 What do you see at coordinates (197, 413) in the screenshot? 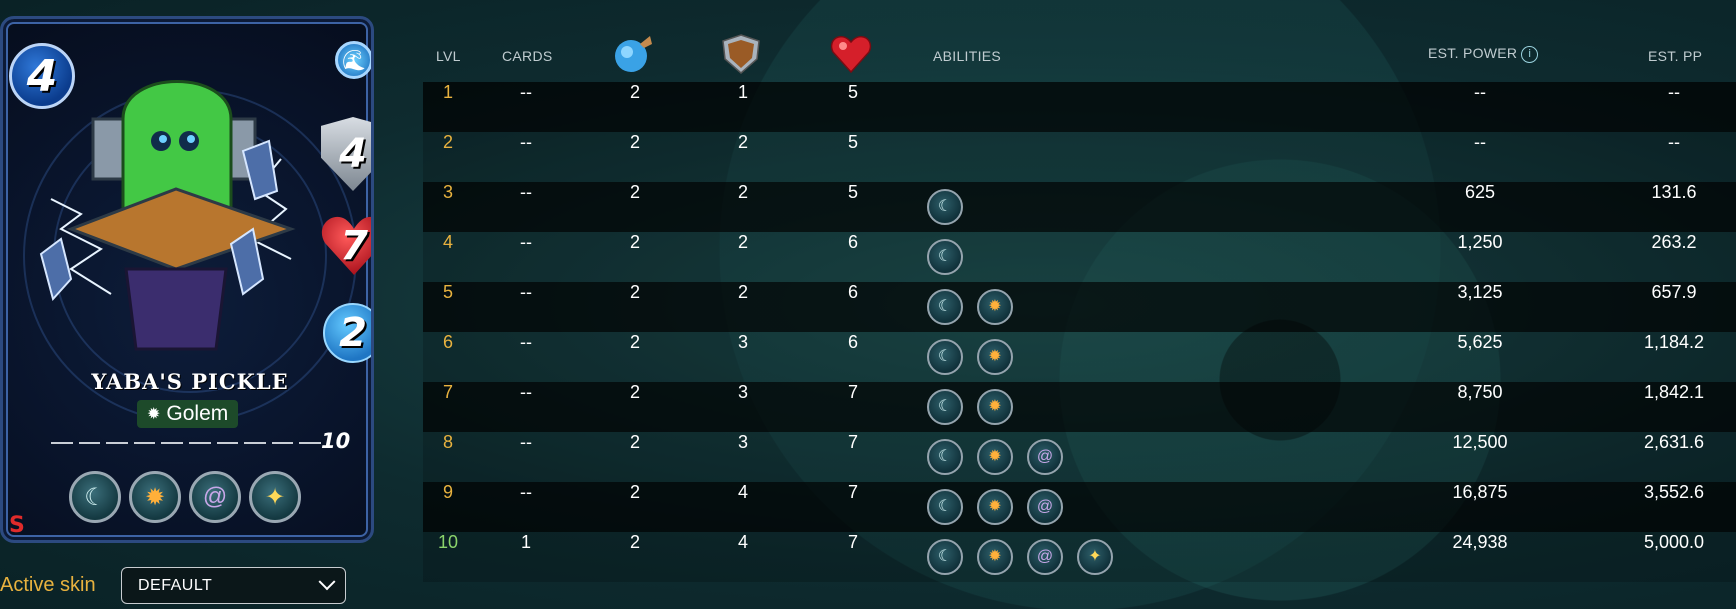
I see `card-type-label: Golem` at bounding box center [197, 413].